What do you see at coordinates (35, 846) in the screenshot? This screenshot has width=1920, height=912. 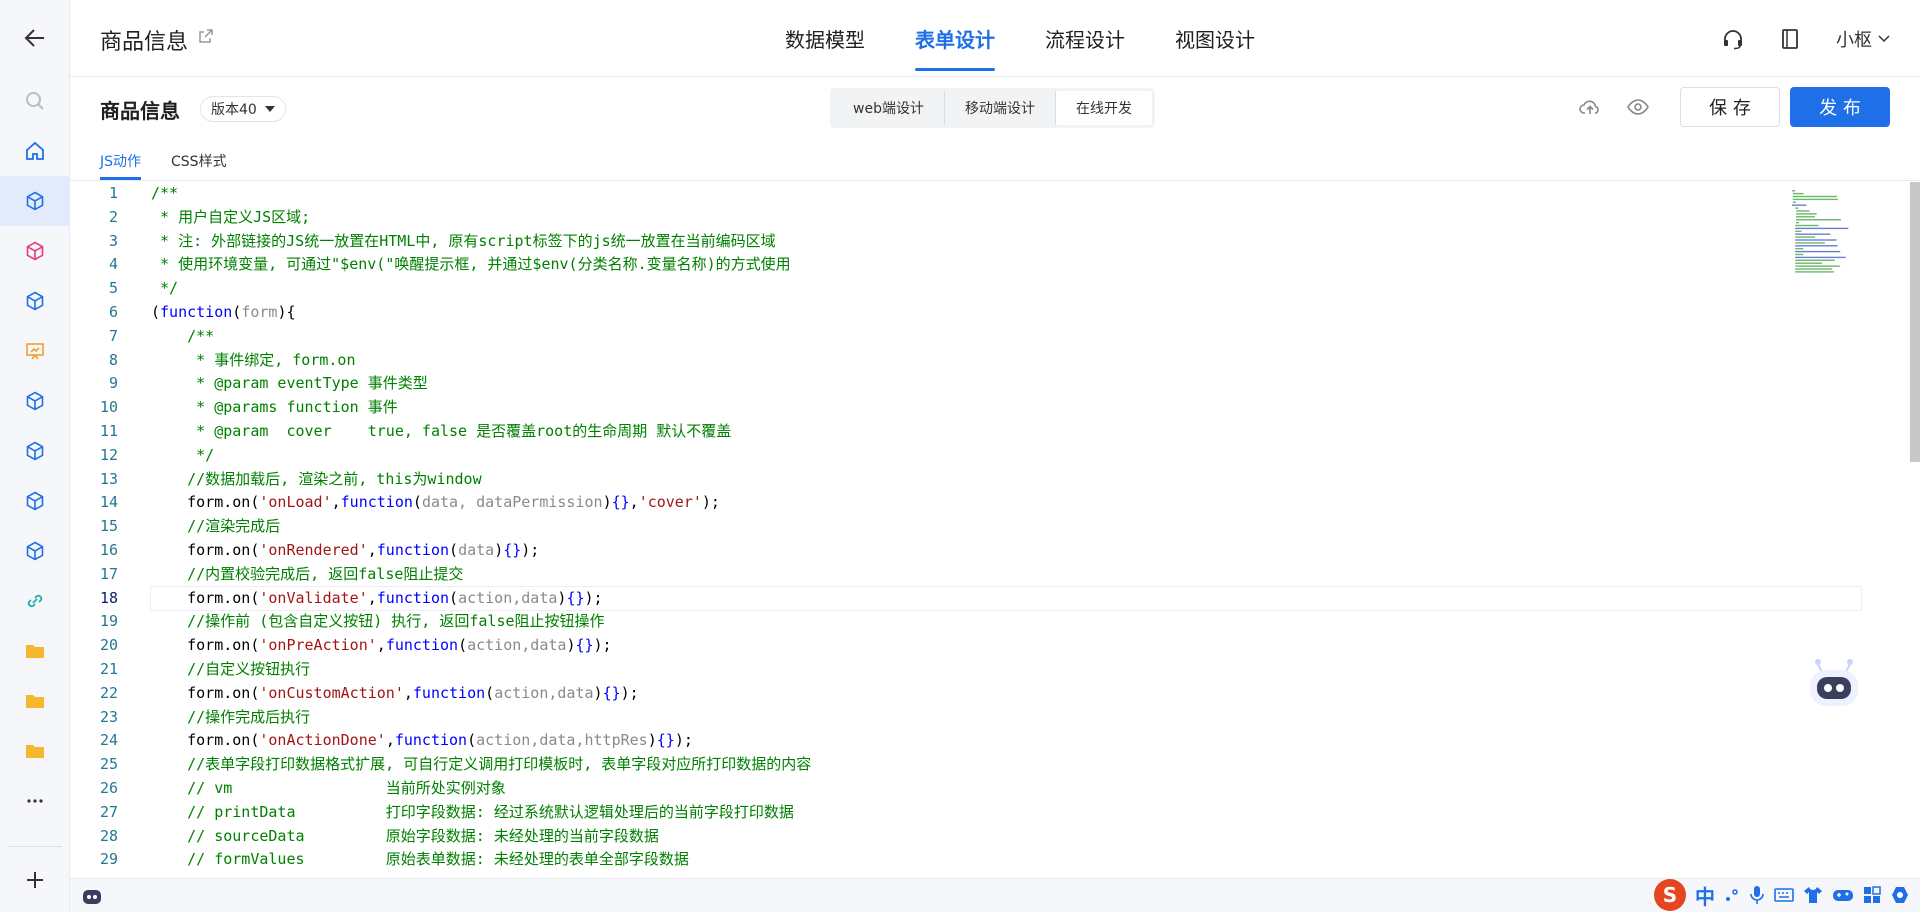 I see `rail-divider` at bounding box center [35, 846].